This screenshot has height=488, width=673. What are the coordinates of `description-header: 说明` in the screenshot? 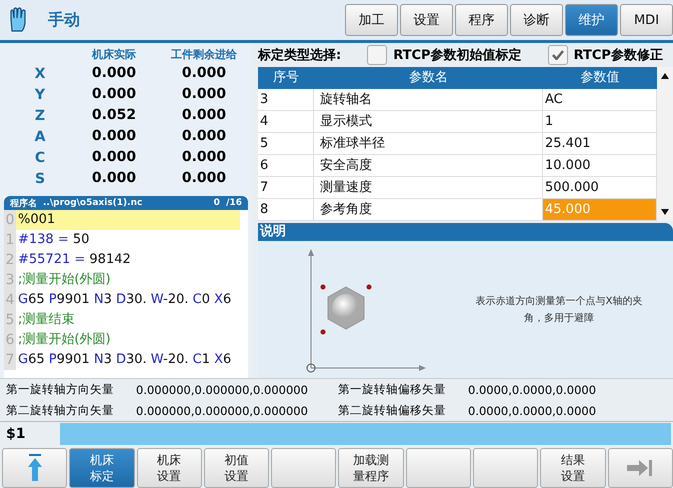 It's located at (465, 232).